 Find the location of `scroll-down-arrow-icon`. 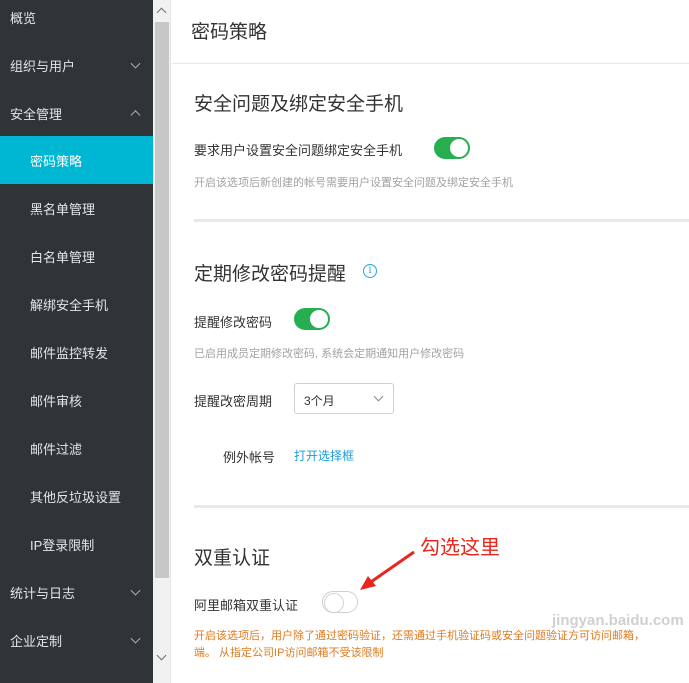

scroll-down-arrow-icon is located at coordinates (161, 655).